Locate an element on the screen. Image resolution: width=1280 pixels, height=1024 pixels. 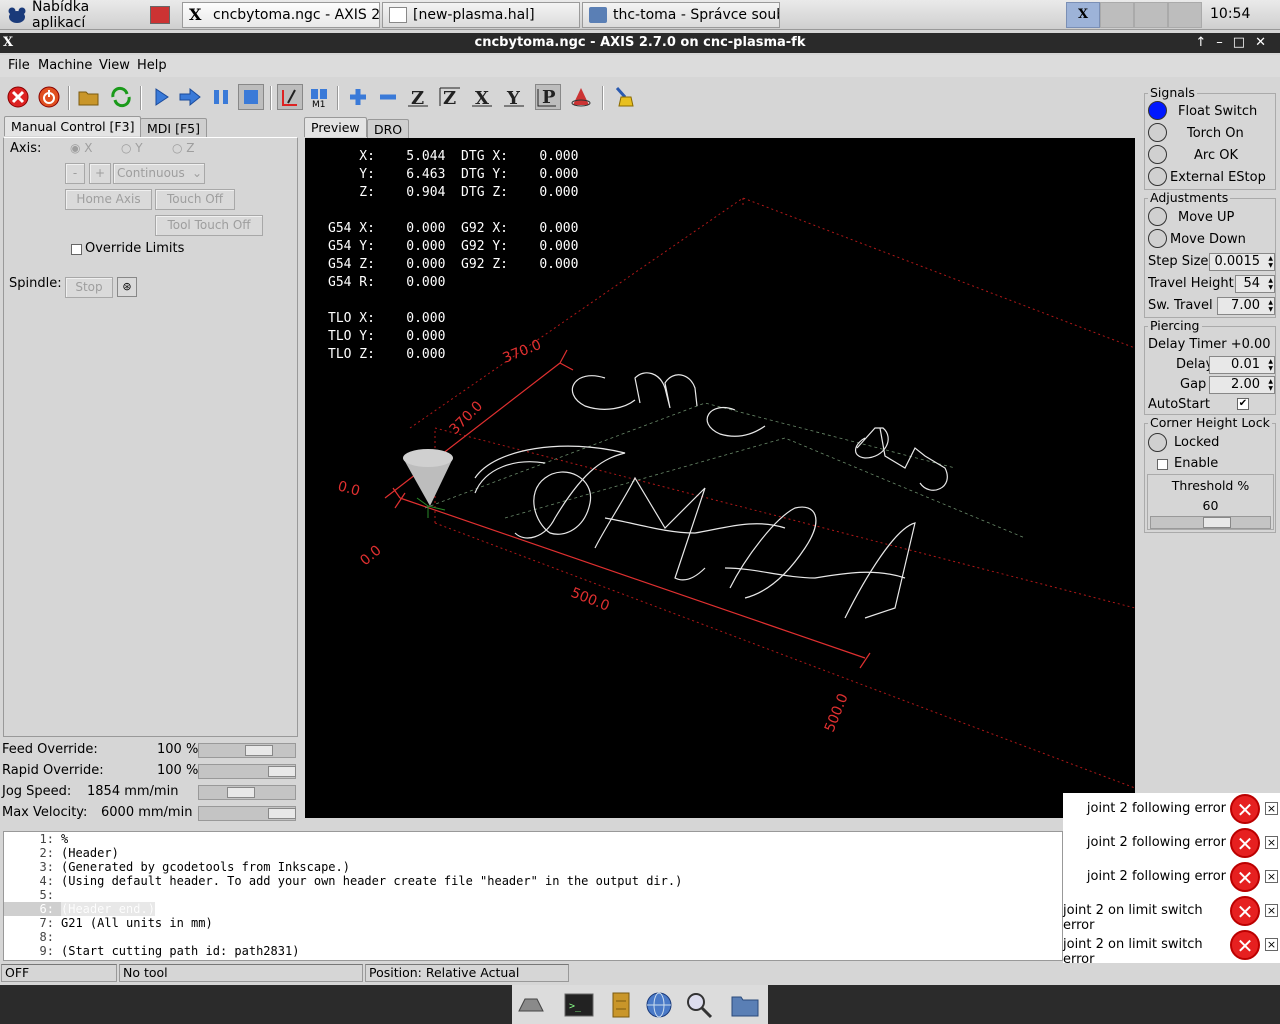
axis-radio-z: ○ Z is located at coordinates (183, 148).